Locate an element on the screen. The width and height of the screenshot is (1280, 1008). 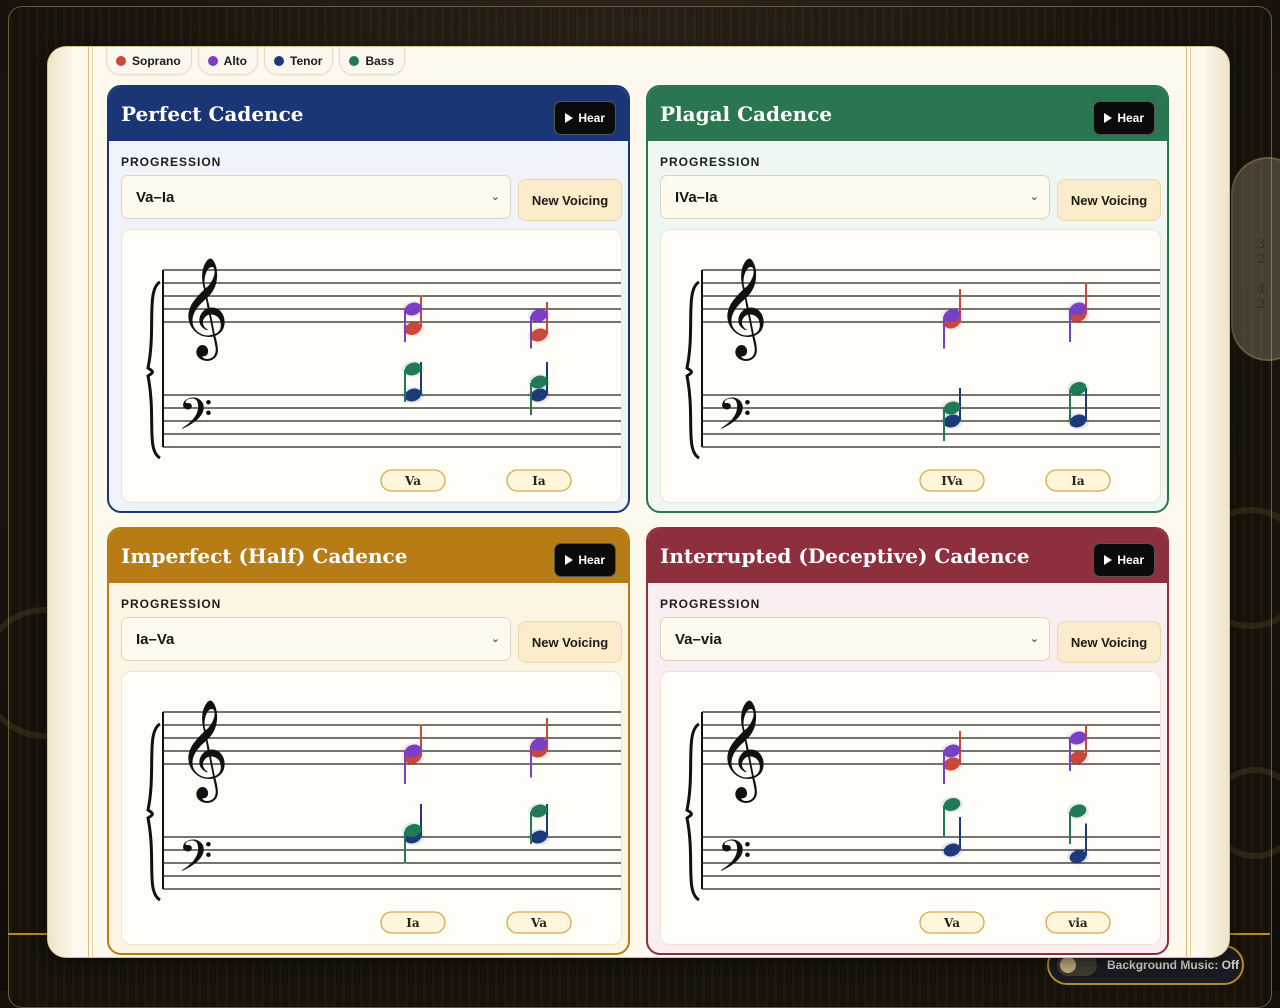
progression-value: Va–via is located at coordinates (698, 639).